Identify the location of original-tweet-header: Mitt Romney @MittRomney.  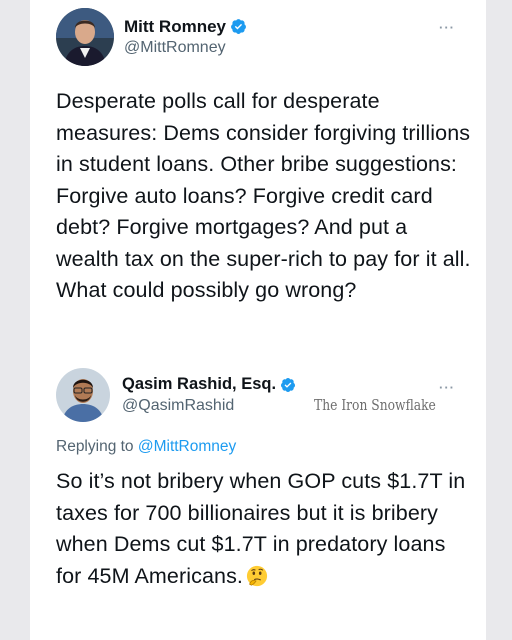
(151, 37).